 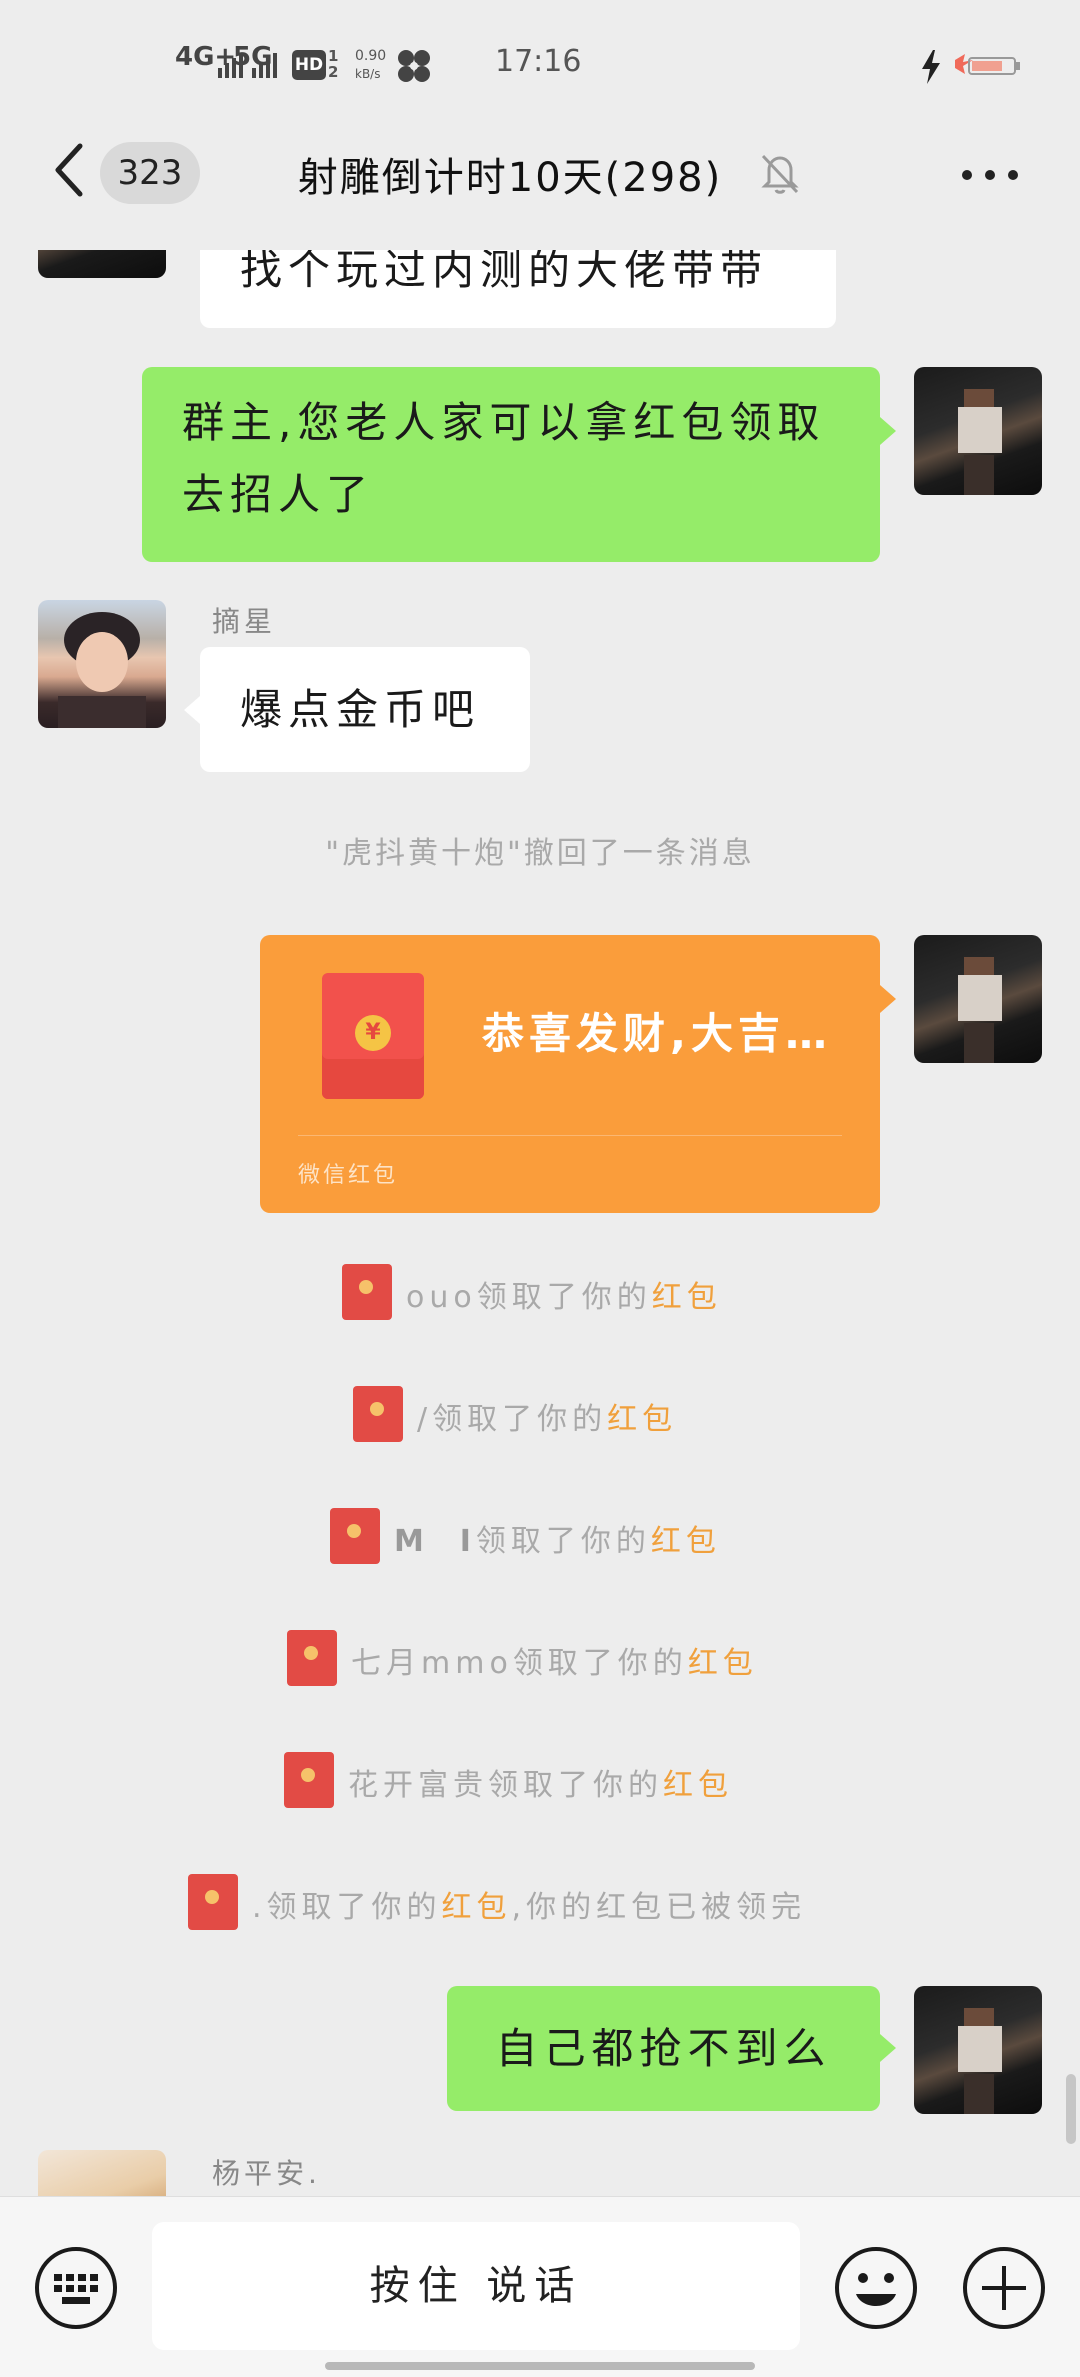 What do you see at coordinates (418, 1785) in the screenshot?
I see `claimer-name: 花开富贵` at bounding box center [418, 1785].